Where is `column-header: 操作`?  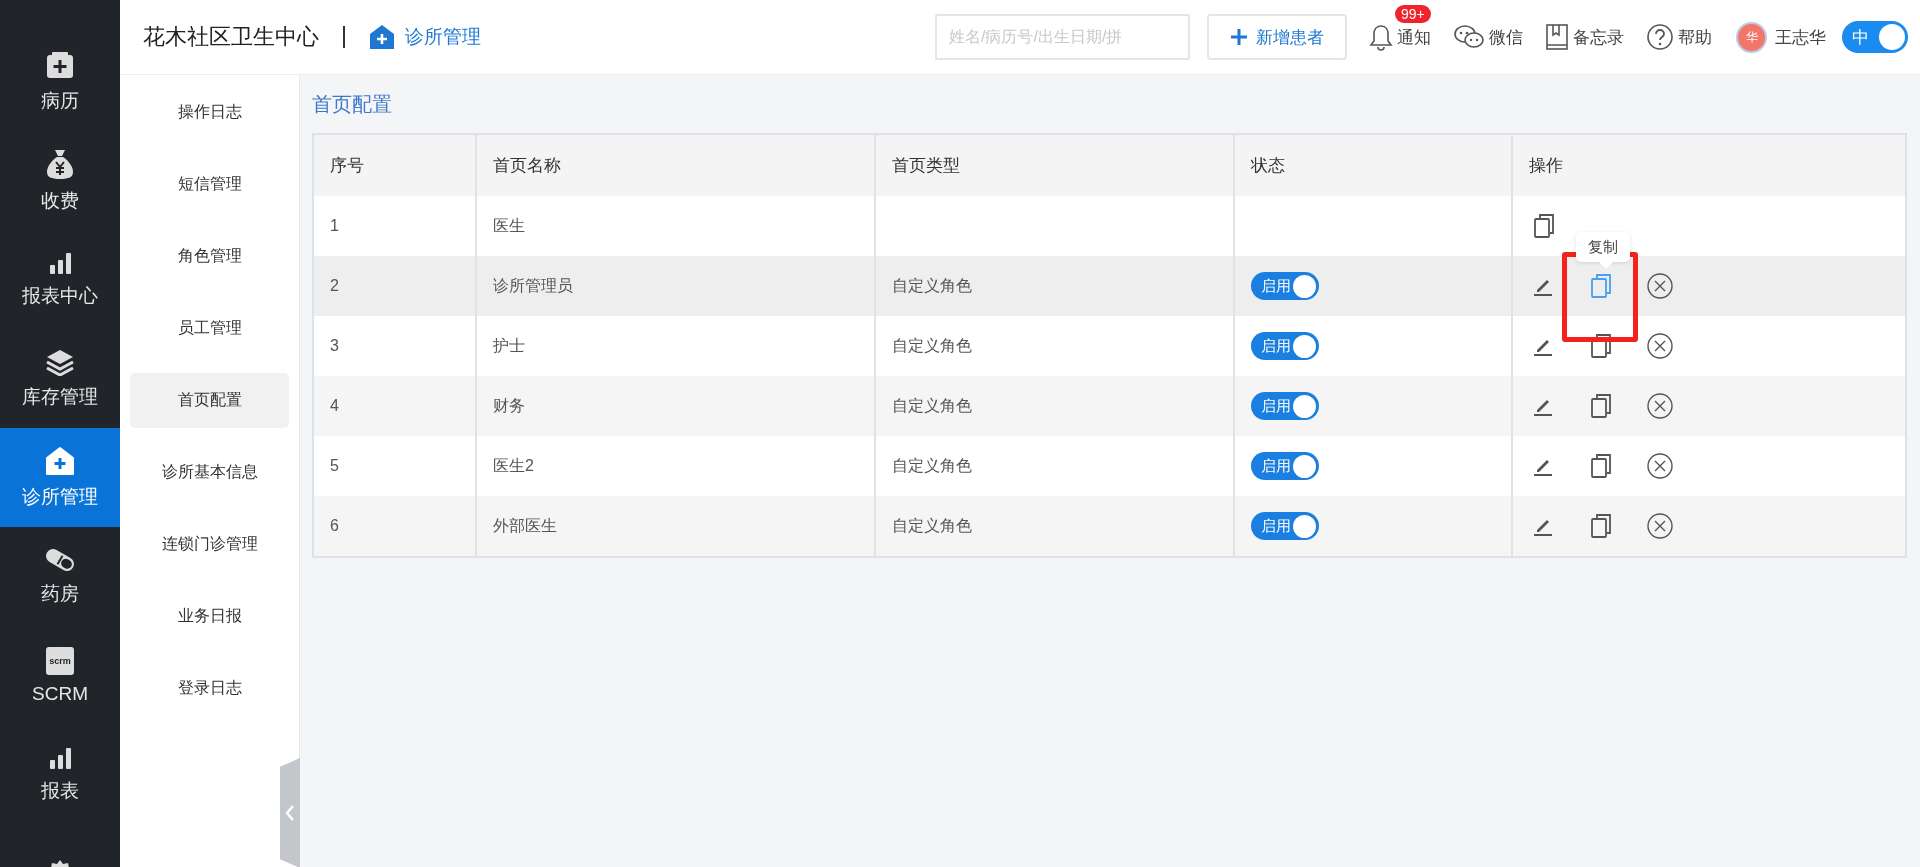 column-header: 操作 is located at coordinates (1708, 165).